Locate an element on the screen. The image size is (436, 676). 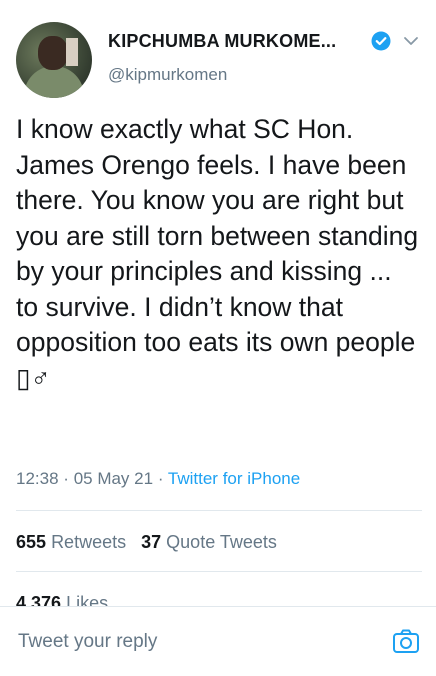
tweet-source-link: Twitter for iPhone is located at coordinates (234, 478).